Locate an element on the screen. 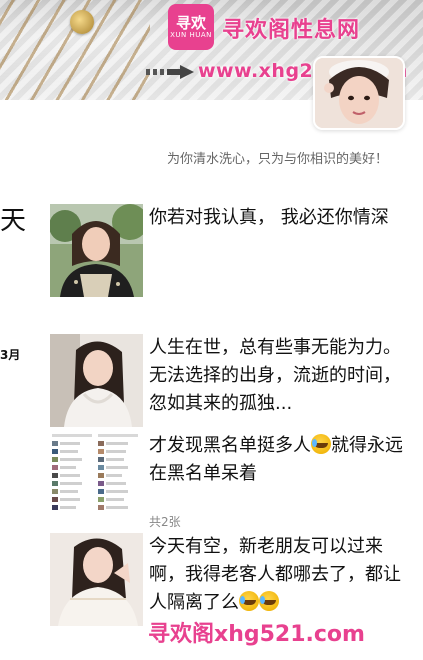  feed-date-month: 3月 is located at coordinates (10, 355).